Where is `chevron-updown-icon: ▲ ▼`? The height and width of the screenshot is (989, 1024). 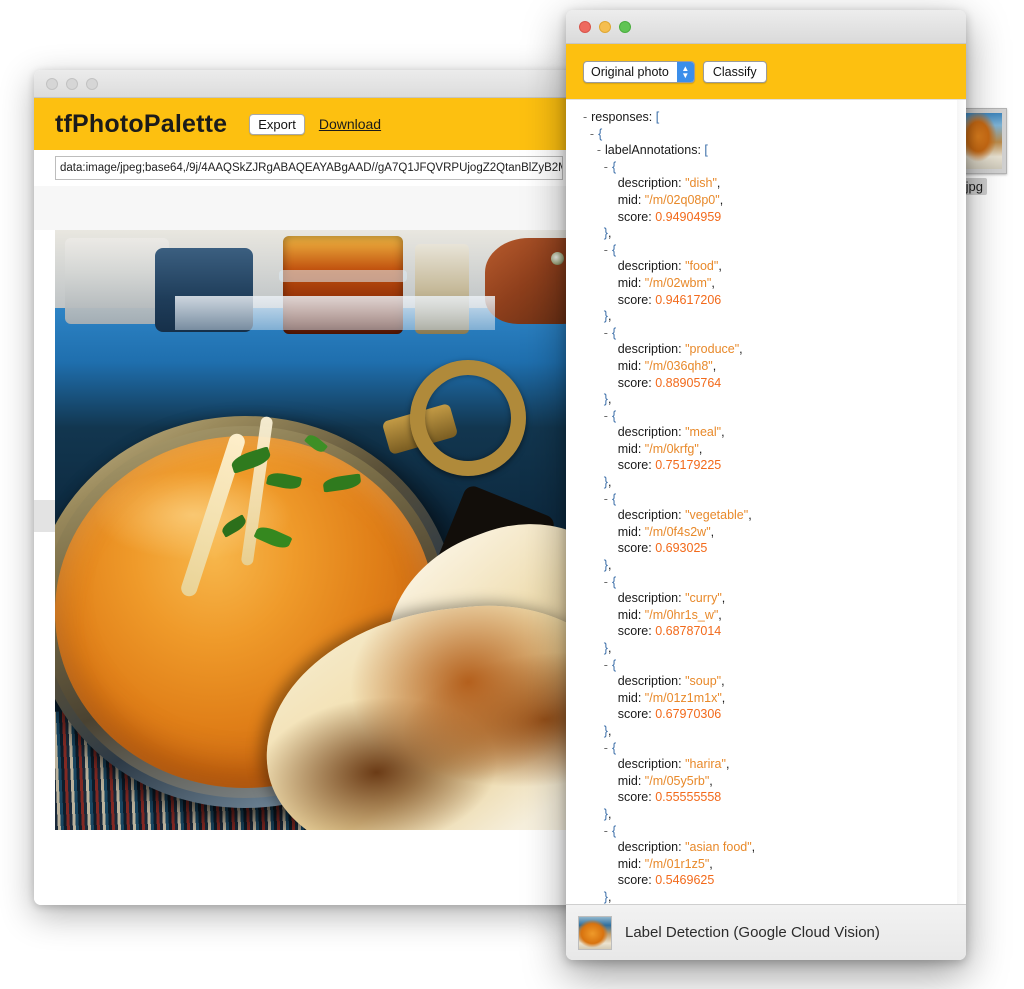 chevron-updown-icon: ▲ ▼ is located at coordinates (685, 71).